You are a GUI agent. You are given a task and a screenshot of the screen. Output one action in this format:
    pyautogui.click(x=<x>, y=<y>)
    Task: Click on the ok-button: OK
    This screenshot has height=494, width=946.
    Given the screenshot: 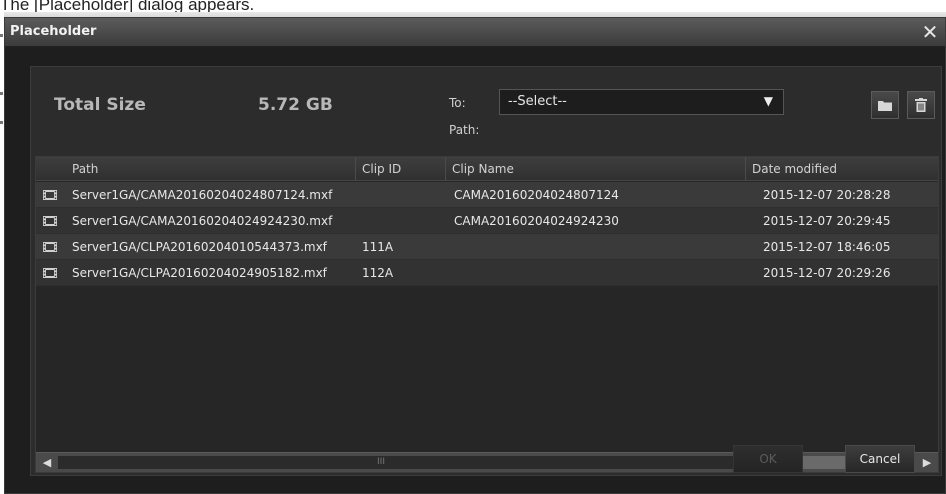 What is the action you would take?
    pyautogui.click(x=768, y=459)
    